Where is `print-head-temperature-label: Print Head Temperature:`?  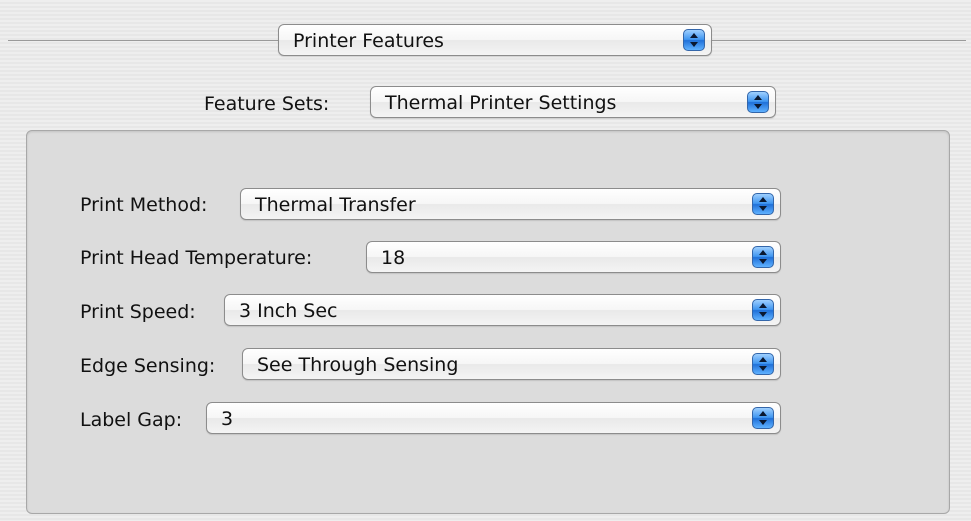
print-head-temperature-label: Print Head Temperature: is located at coordinates (196, 258).